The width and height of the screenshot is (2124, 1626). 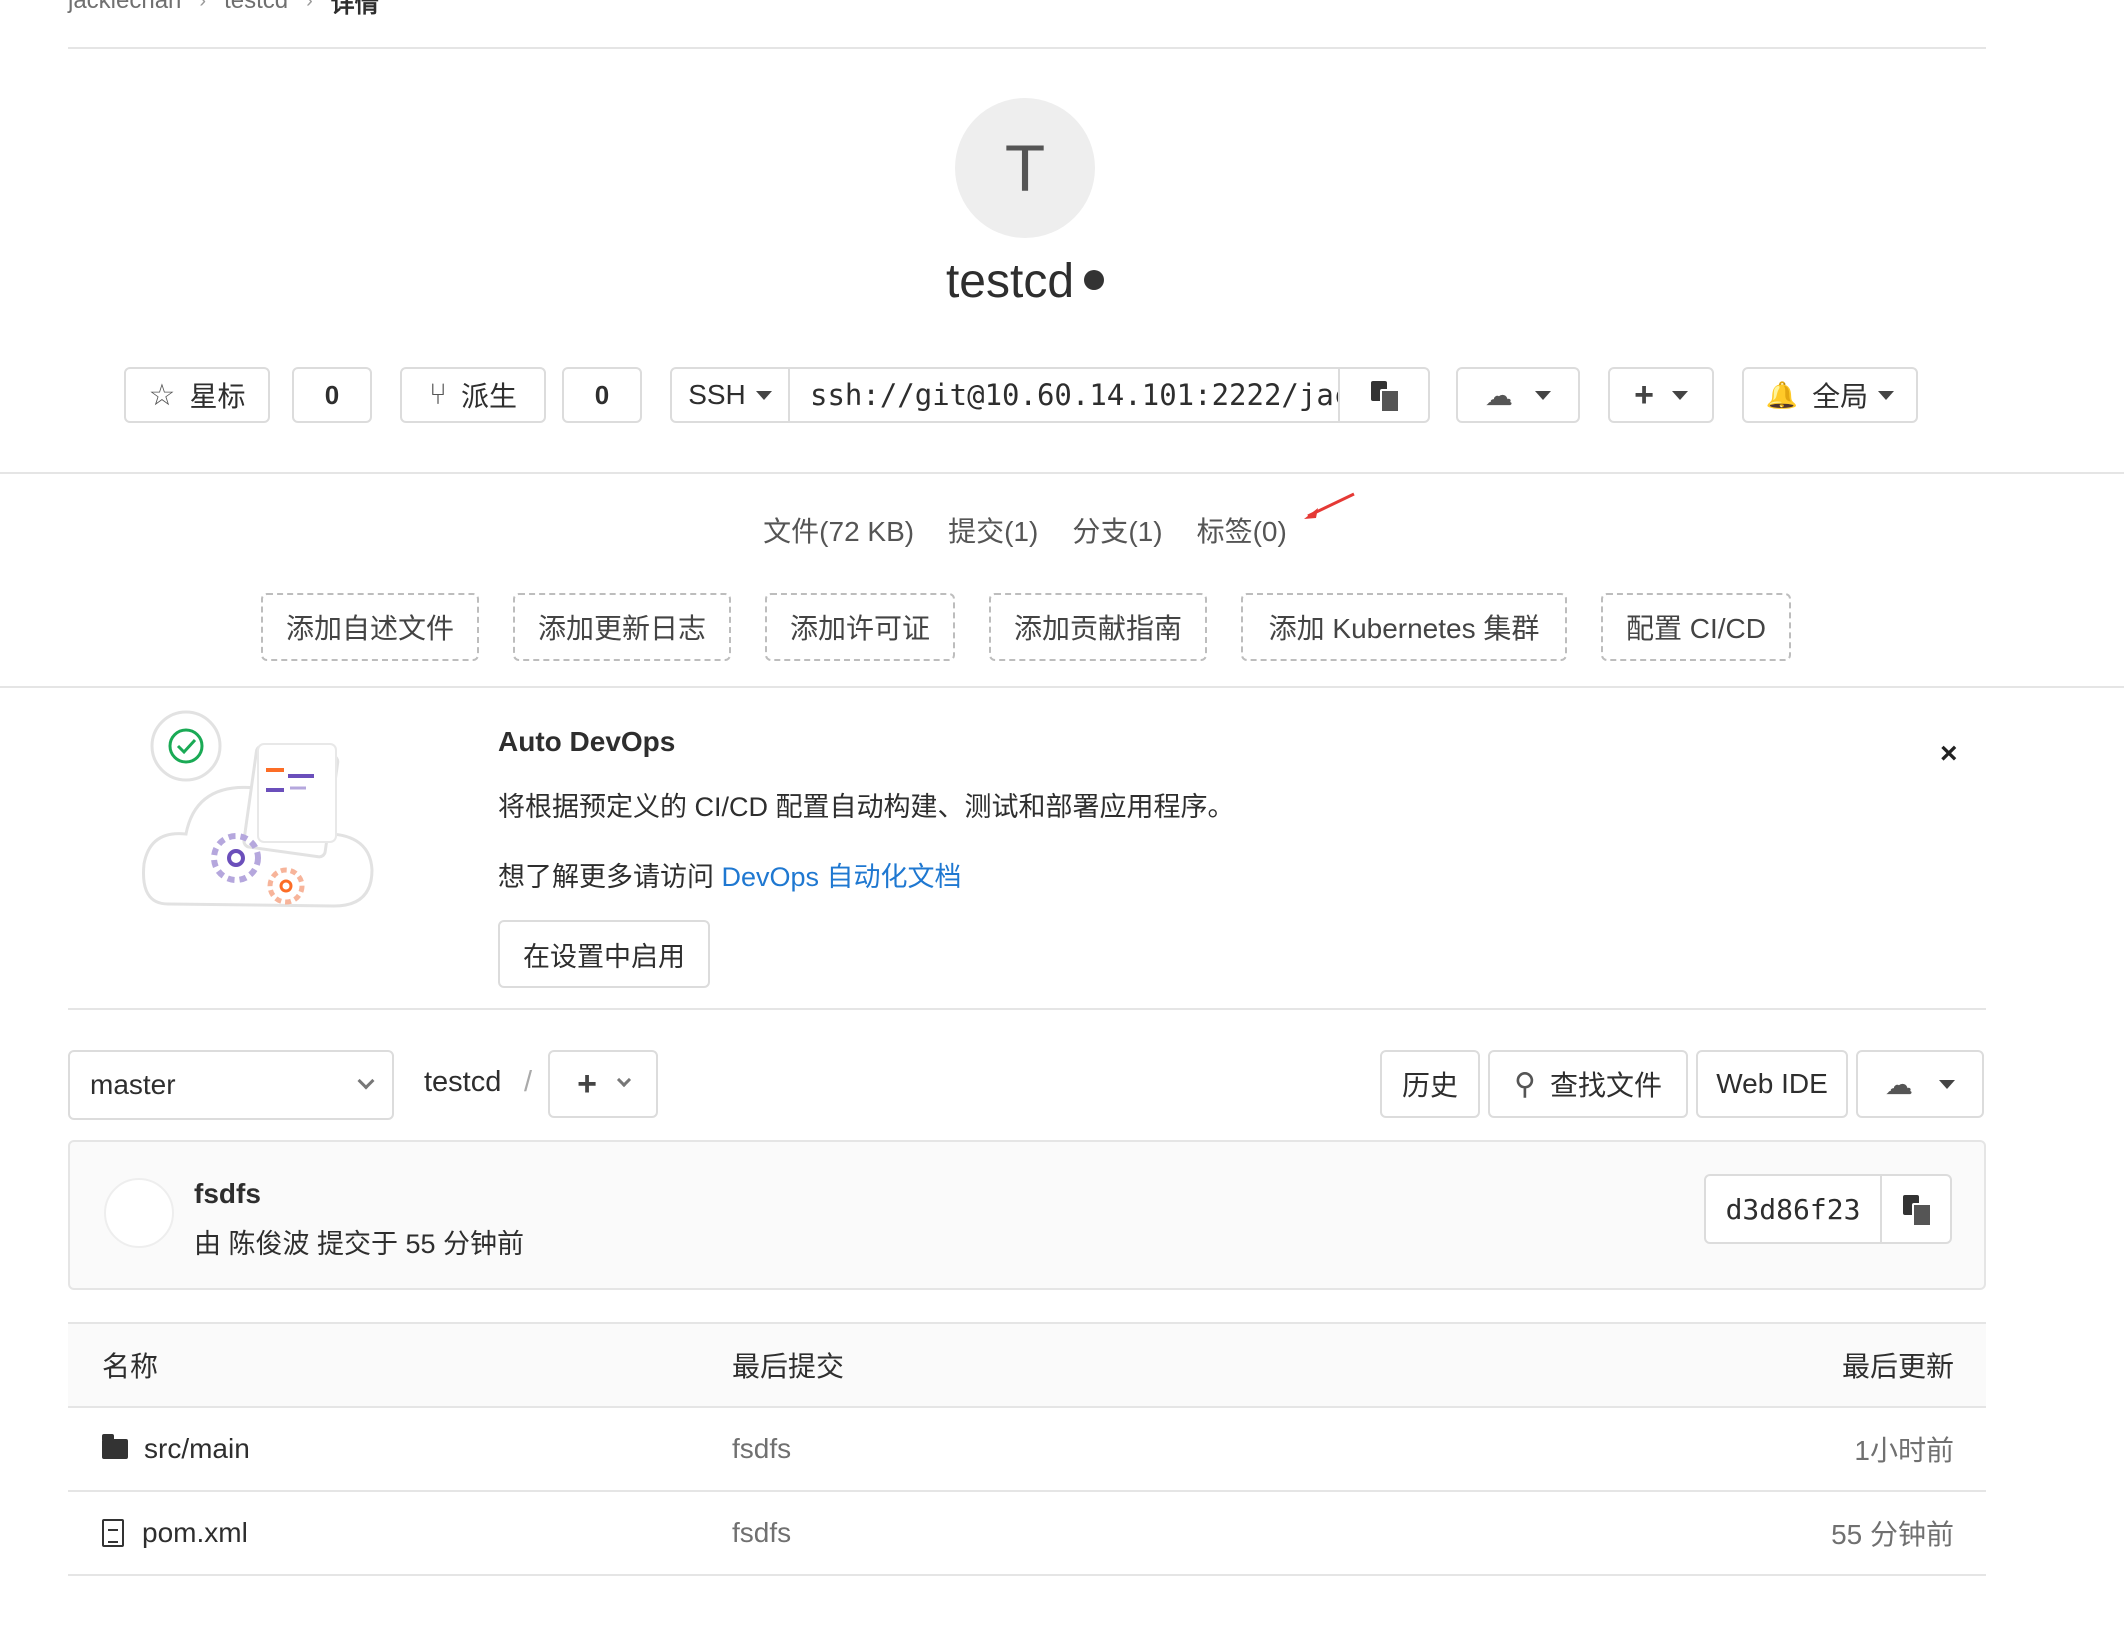 What do you see at coordinates (130, 1366) in the screenshot?
I see `header-name: 名称` at bounding box center [130, 1366].